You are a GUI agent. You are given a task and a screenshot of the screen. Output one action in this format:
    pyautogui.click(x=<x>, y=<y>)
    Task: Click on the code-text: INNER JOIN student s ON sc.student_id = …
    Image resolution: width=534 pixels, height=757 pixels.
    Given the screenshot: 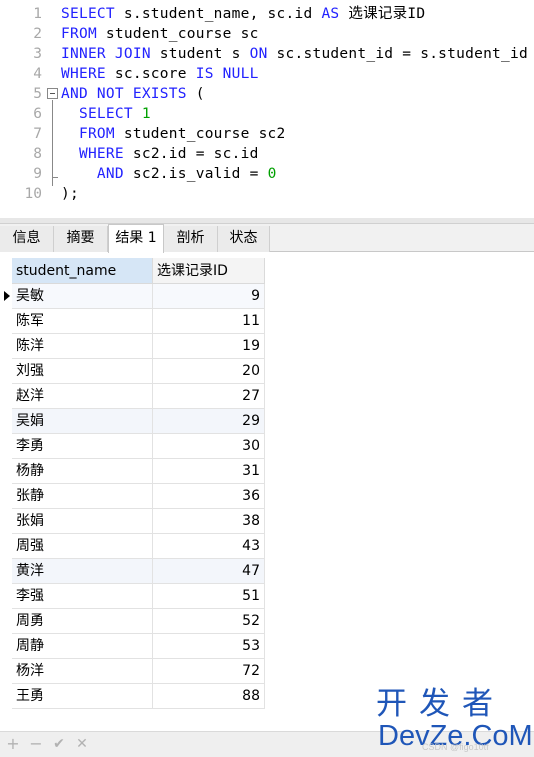 What is the action you would take?
    pyautogui.click(x=294, y=54)
    